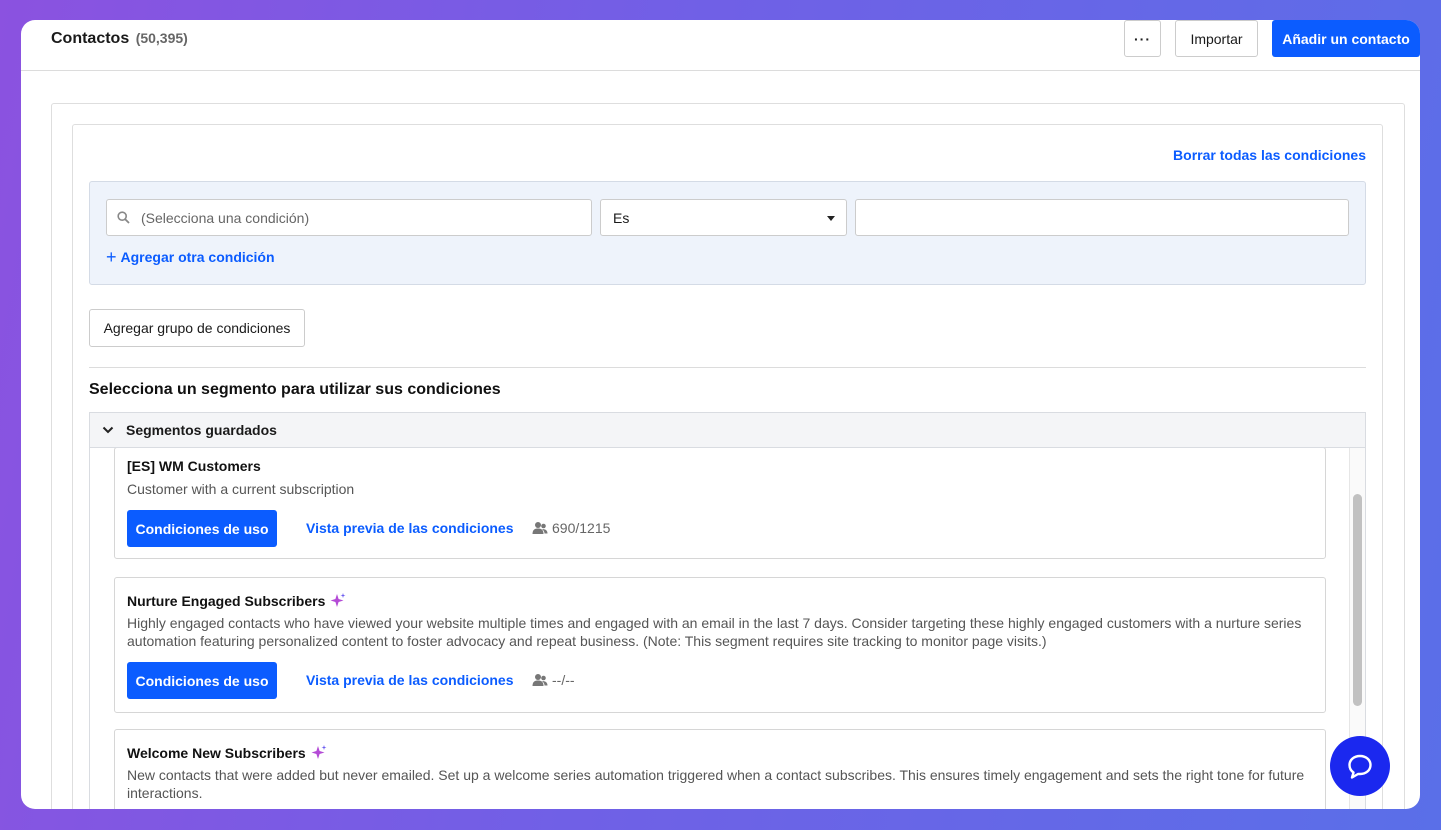  Describe the element at coordinates (1142, 38) in the screenshot. I see `more-options-button: ···` at that location.